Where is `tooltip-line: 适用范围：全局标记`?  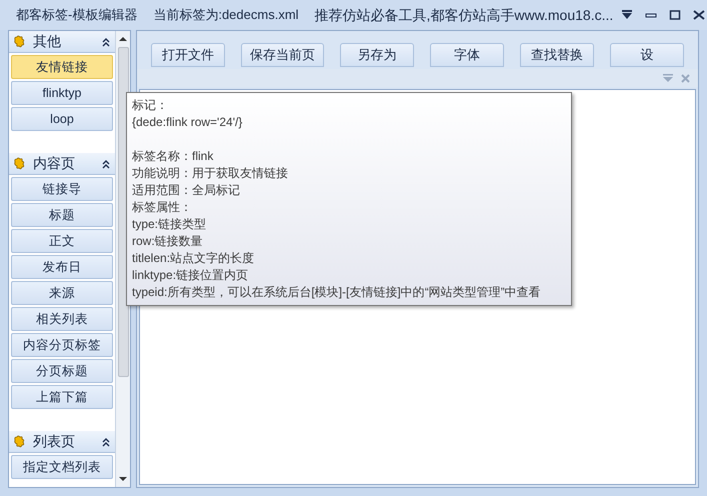 tooltip-line: 适用范围：全局标记 is located at coordinates (186, 190).